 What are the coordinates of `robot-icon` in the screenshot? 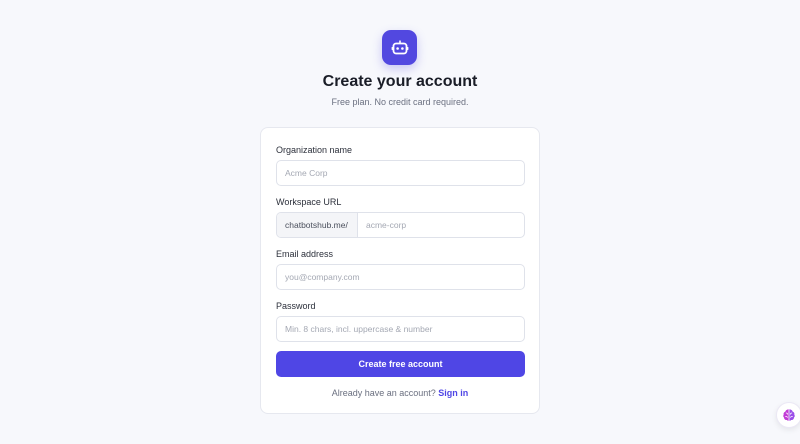 It's located at (399, 47).